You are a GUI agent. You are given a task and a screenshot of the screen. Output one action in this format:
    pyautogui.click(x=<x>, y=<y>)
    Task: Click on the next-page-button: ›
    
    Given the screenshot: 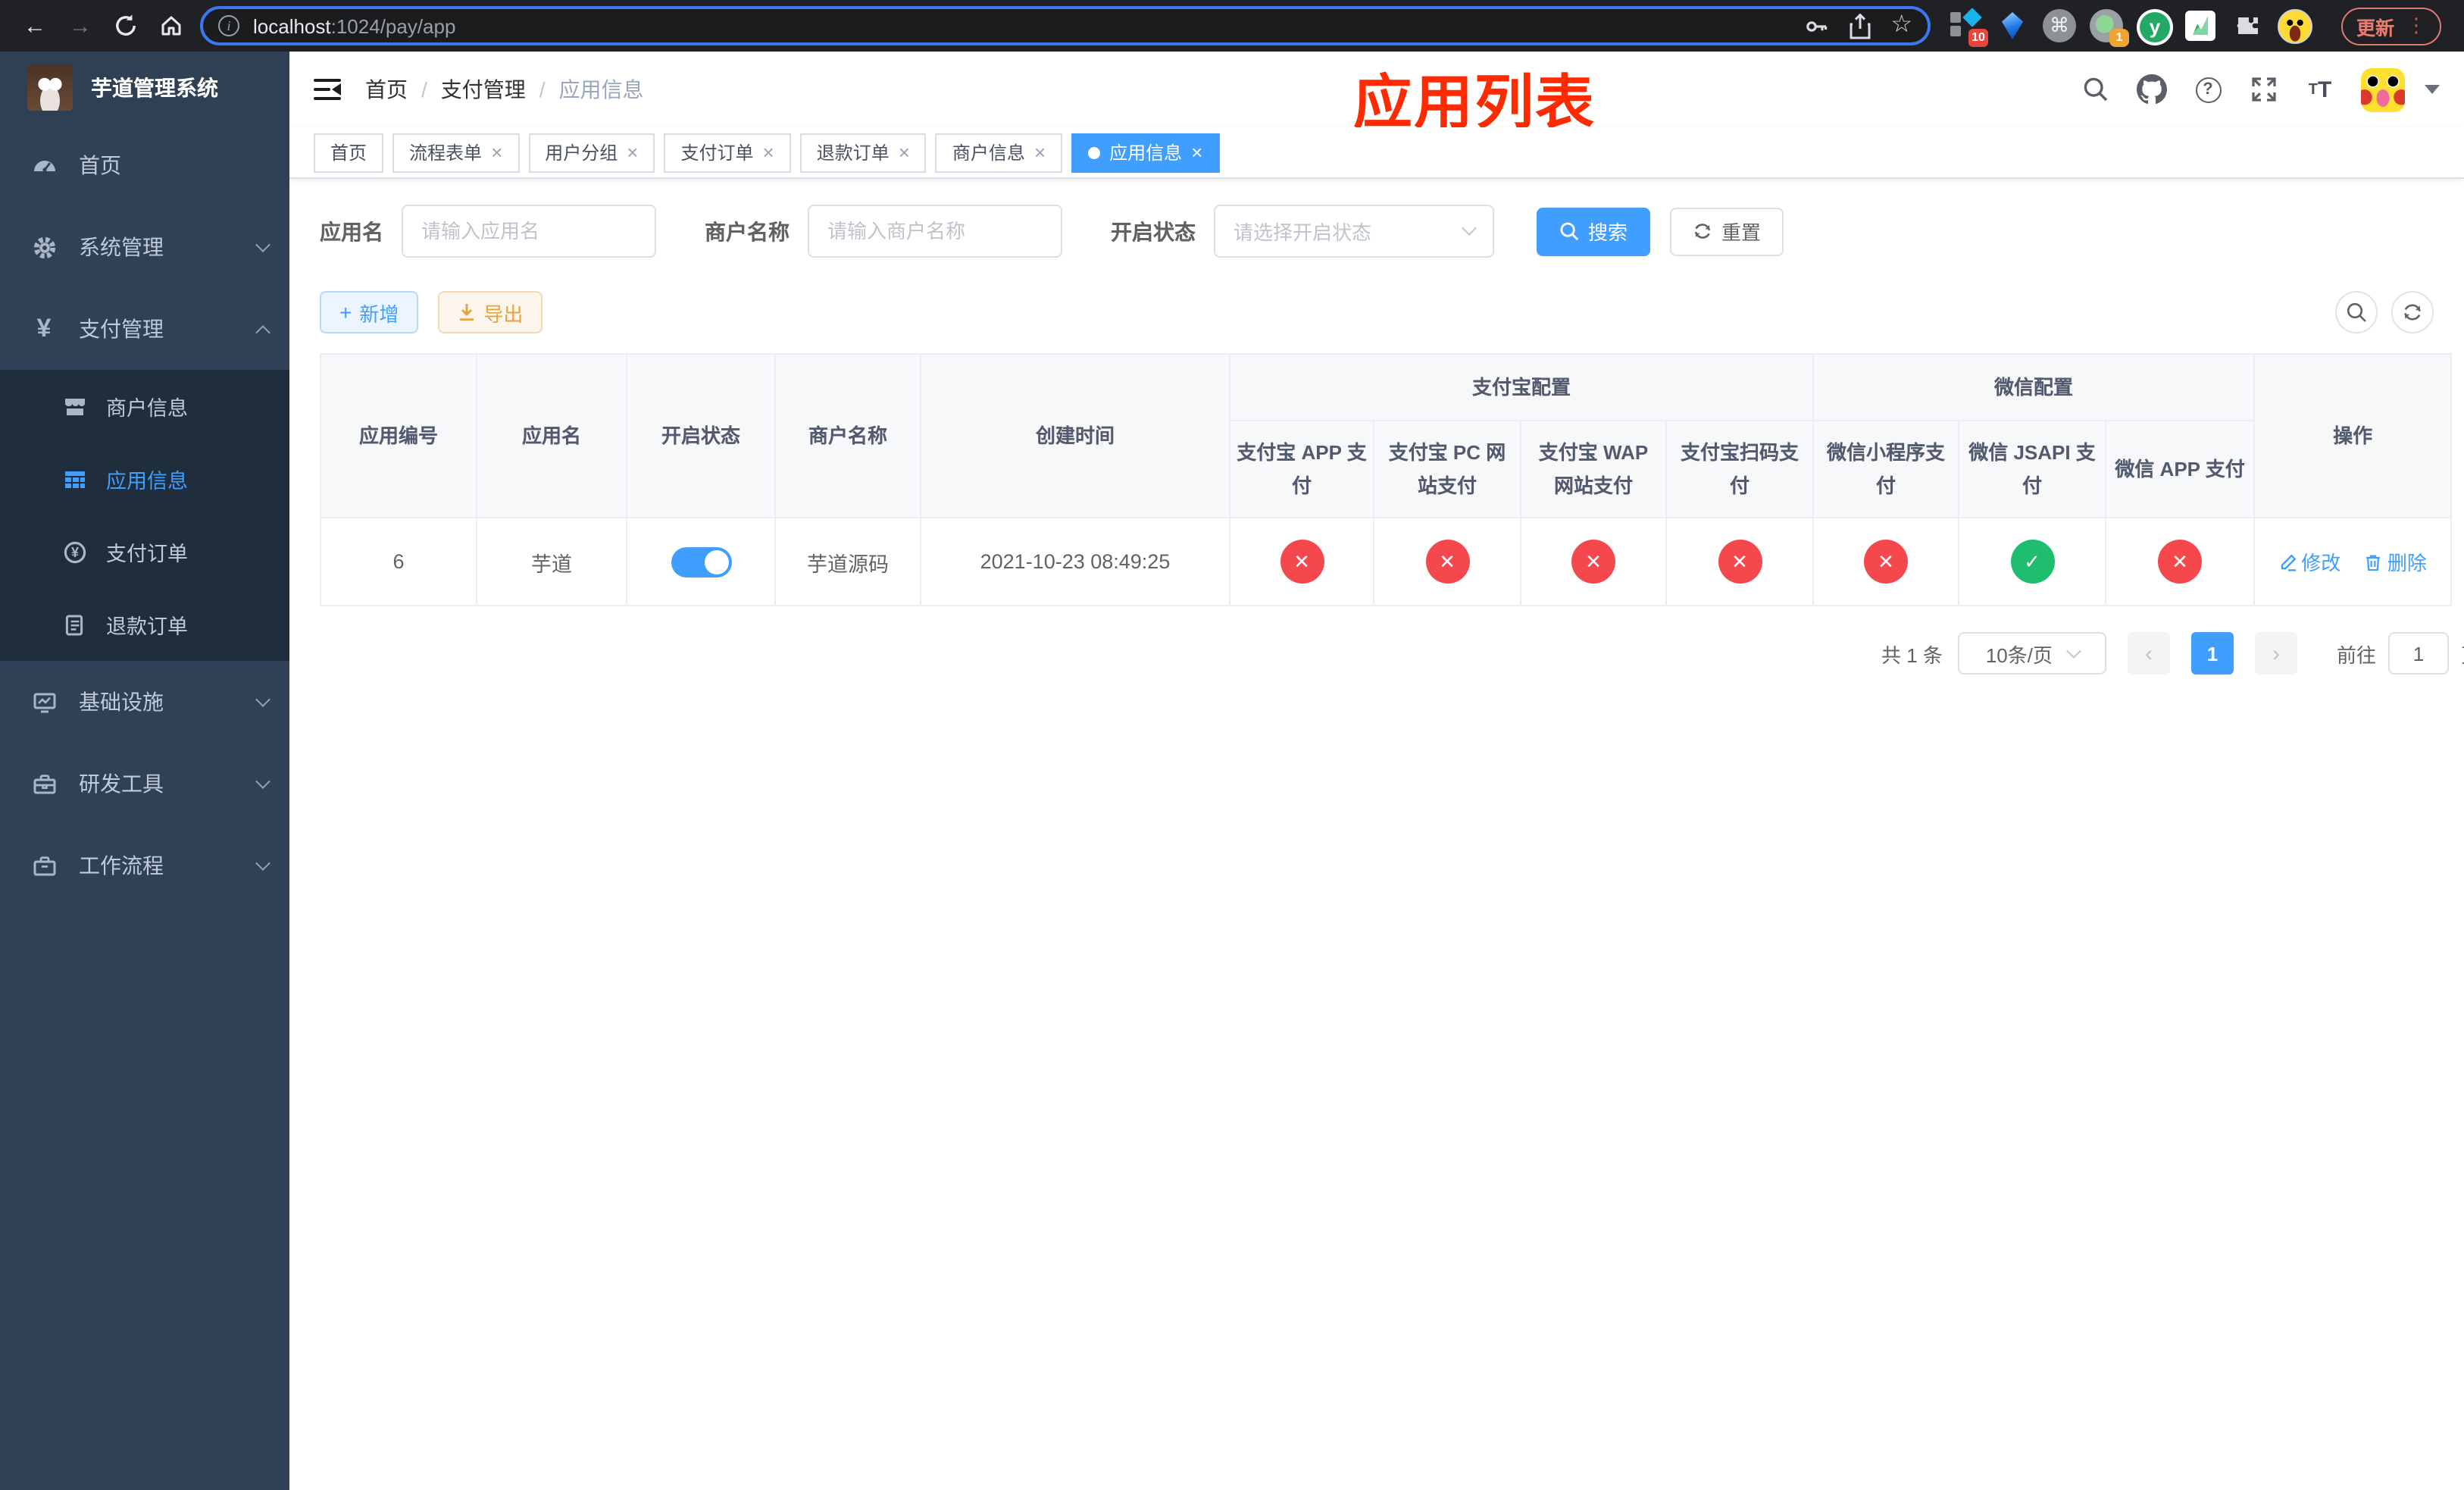 What is the action you would take?
    pyautogui.click(x=2275, y=653)
    